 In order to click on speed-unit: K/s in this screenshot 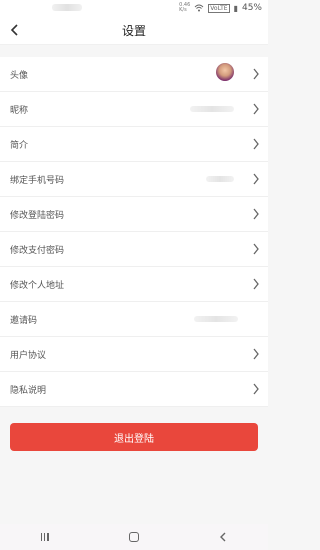, I will do `click(183, 10)`.